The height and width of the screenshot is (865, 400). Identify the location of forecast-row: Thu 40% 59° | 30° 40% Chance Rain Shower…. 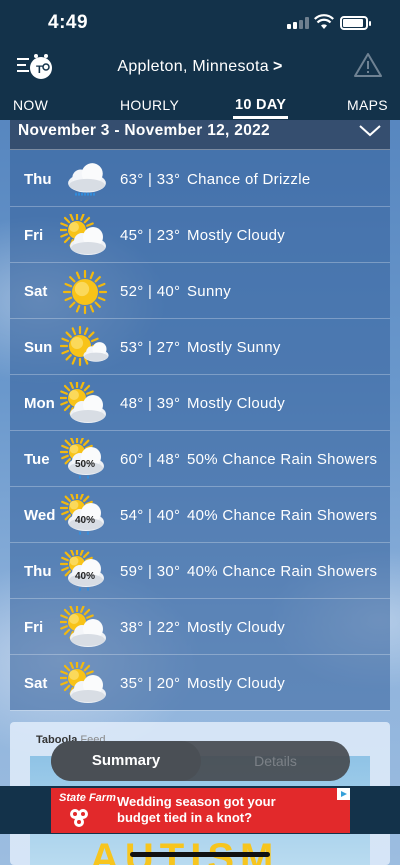
(200, 571).